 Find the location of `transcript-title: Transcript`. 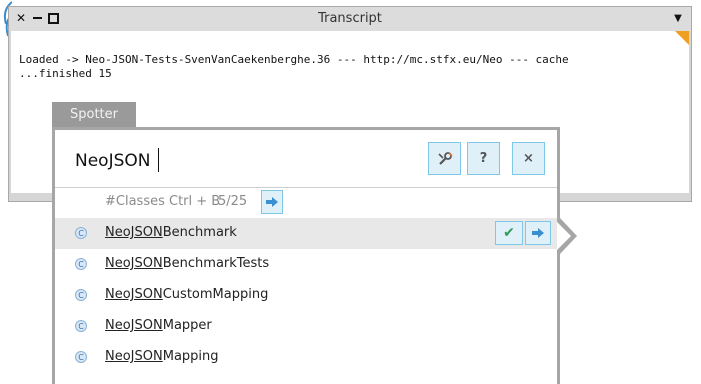

transcript-title: Transcript is located at coordinates (350, 18).